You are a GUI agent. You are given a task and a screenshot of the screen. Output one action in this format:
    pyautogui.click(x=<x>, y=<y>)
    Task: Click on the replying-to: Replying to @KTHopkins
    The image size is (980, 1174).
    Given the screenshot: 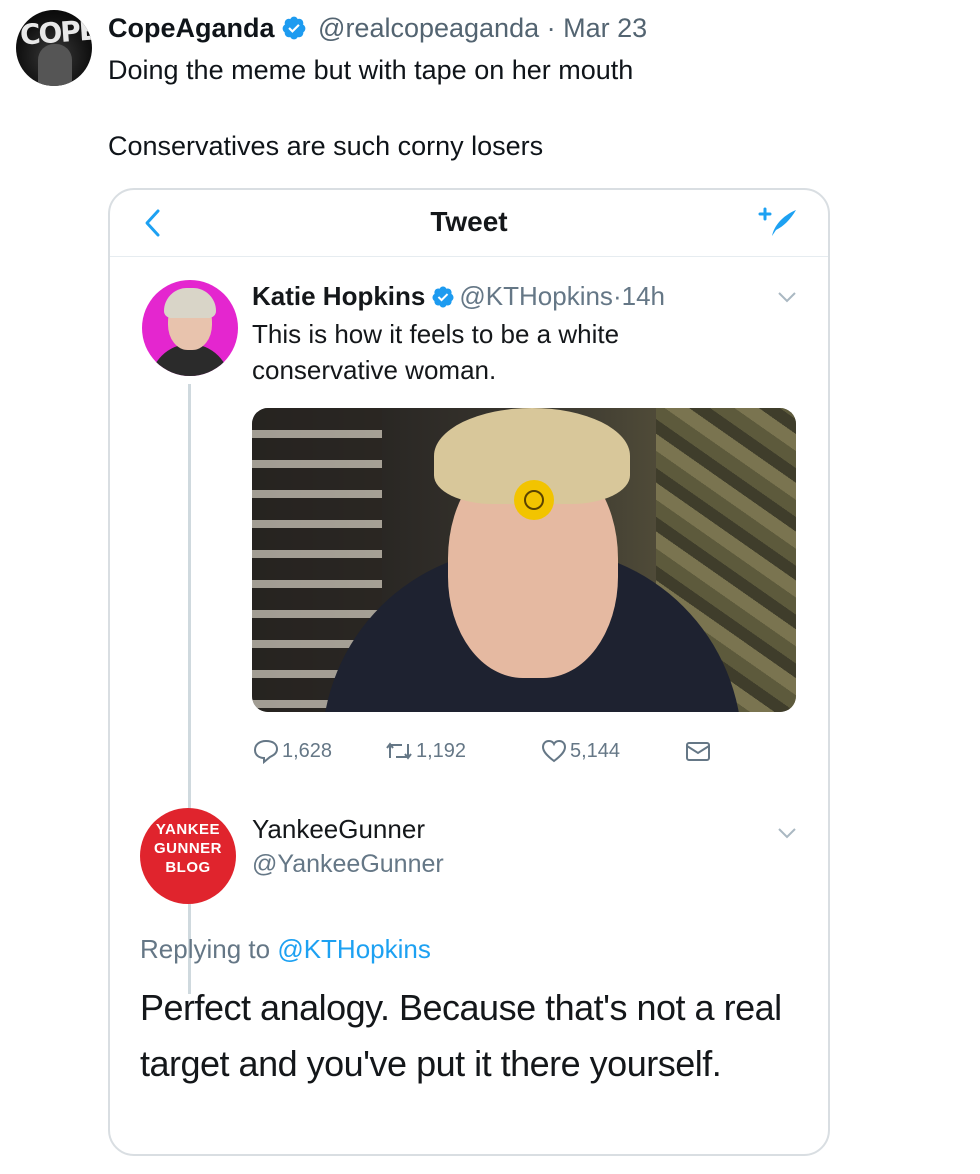 What is the action you would take?
    pyautogui.click(x=285, y=949)
    